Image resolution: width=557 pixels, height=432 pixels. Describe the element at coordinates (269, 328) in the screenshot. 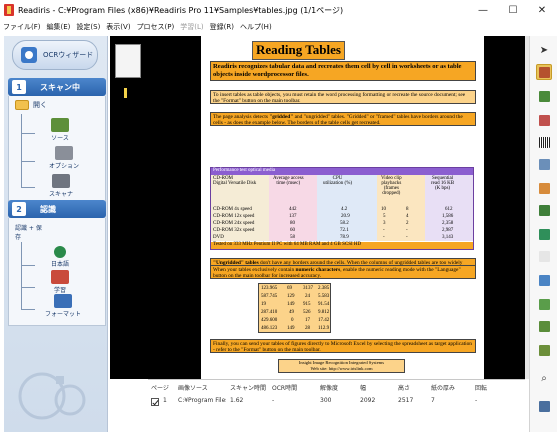

I see `numeric-cell: 486.123` at that location.